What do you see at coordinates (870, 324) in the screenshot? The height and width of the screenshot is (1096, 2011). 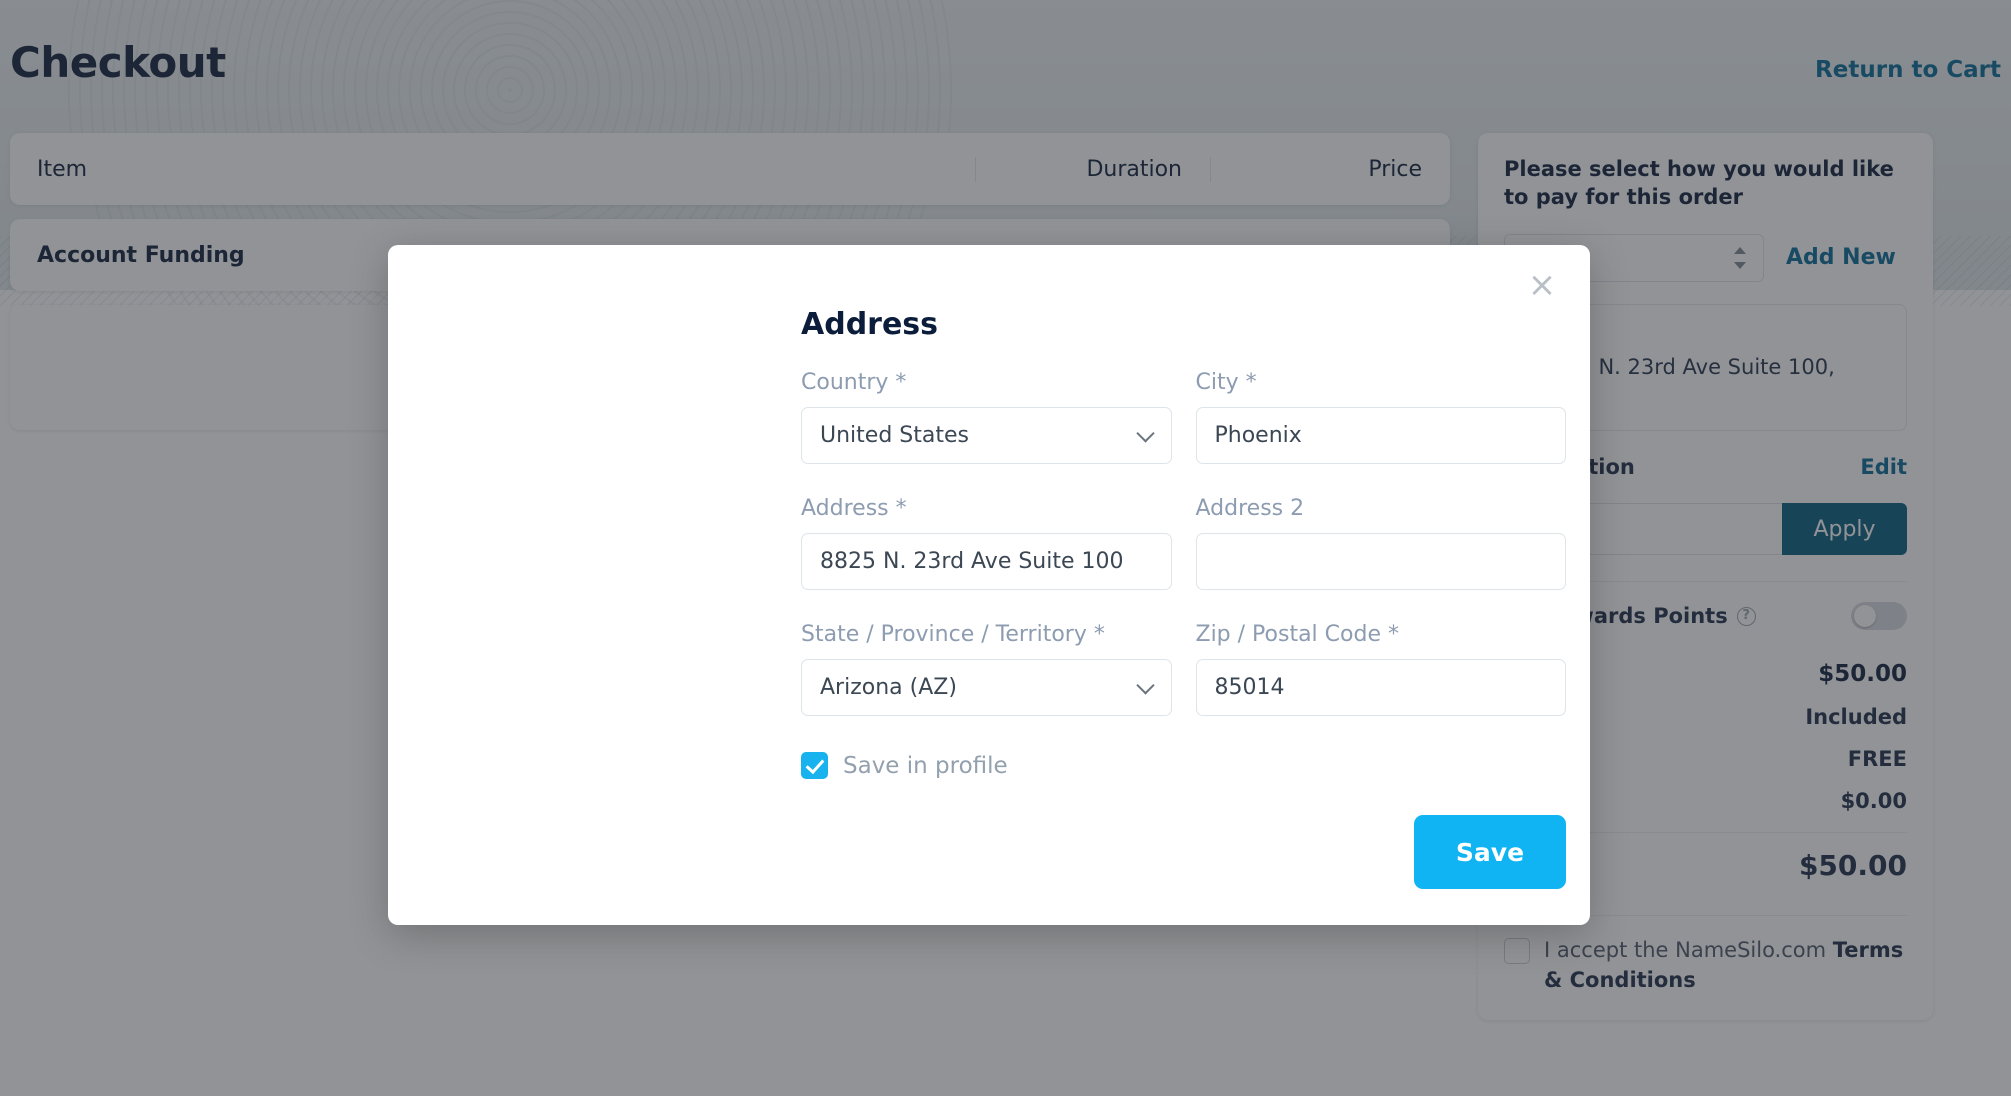 I see `modal-title: Address` at bounding box center [870, 324].